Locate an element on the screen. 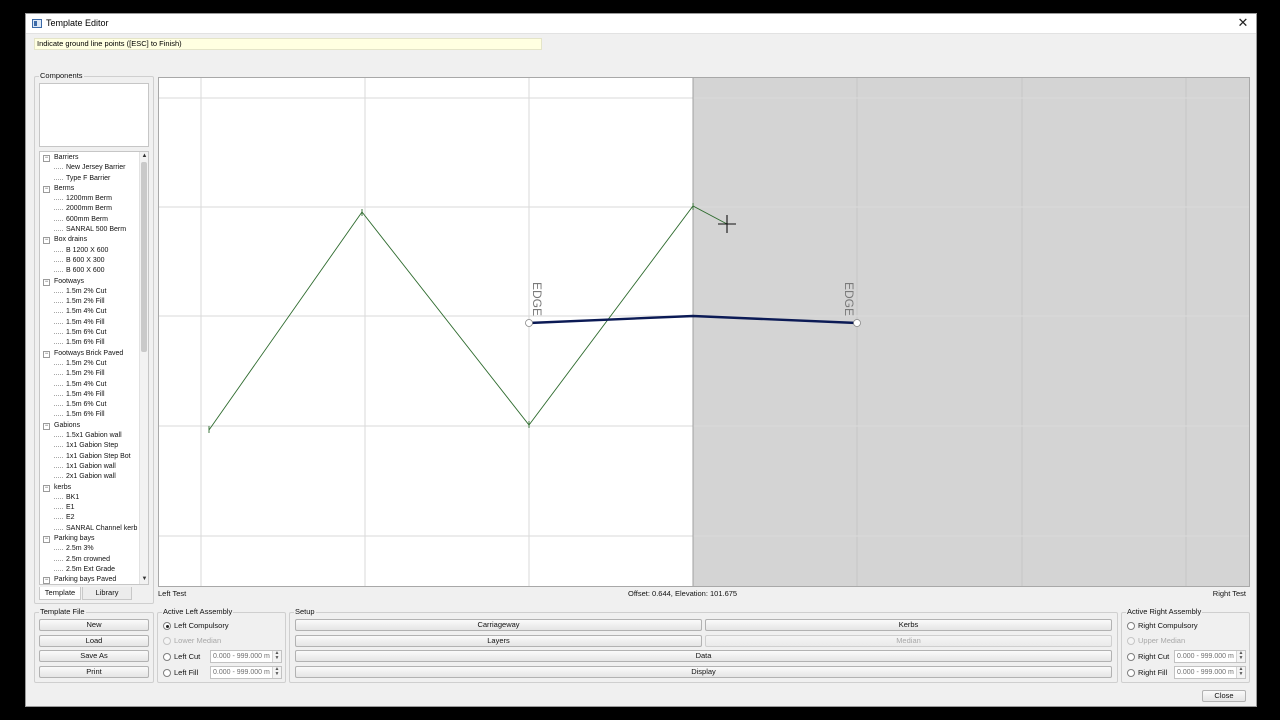 The image size is (1280, 720). tree-item: 1x1 Gabion Step is located at coordinates (90, 446).